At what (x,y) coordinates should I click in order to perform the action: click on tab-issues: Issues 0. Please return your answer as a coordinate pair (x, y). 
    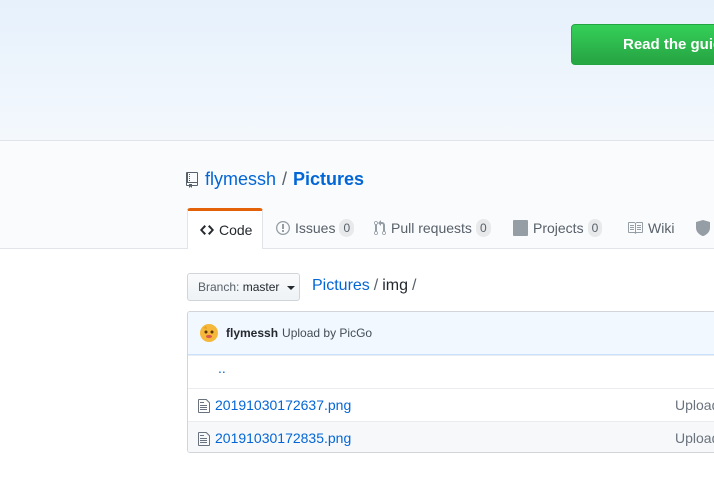
    Looking at the image, I should click on (315, 228).